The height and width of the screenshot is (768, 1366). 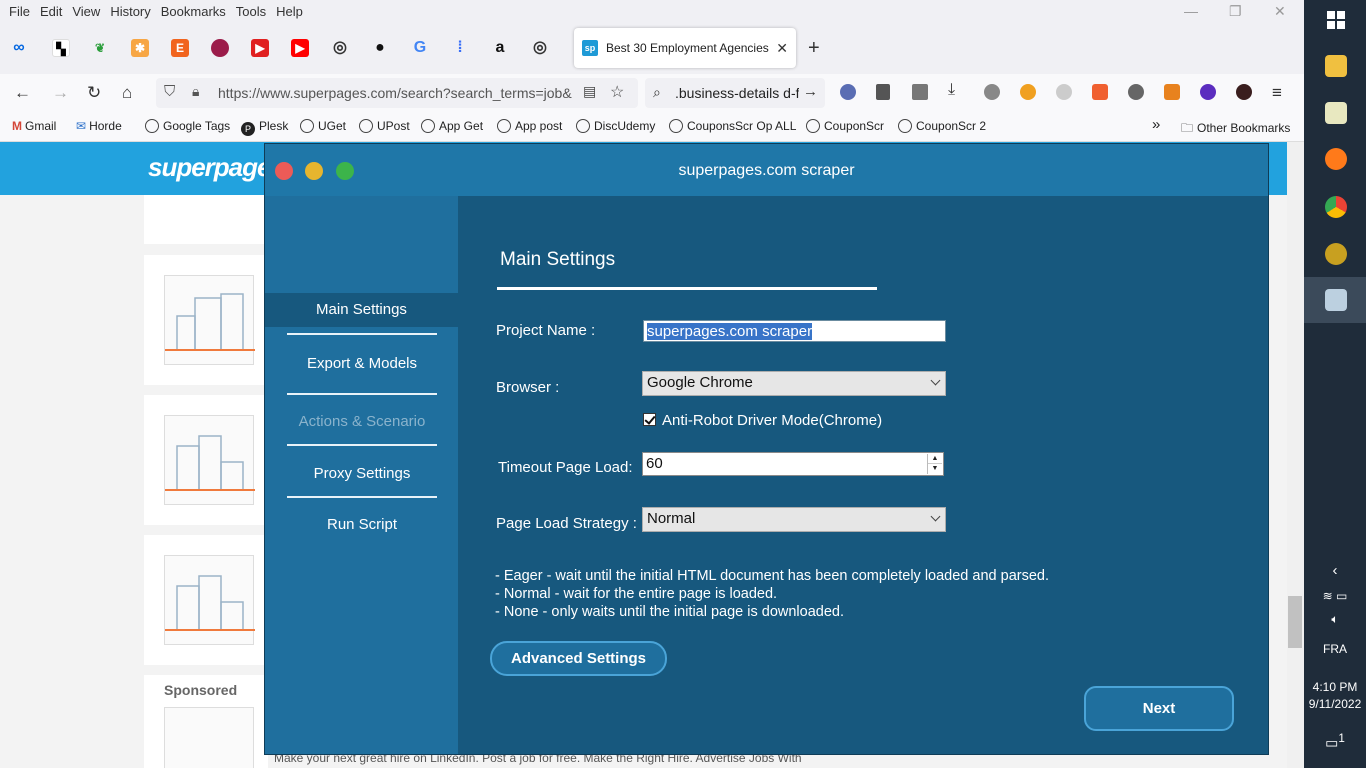 I want to click on language-indicator: FRA, so click(x=1335, y=649).